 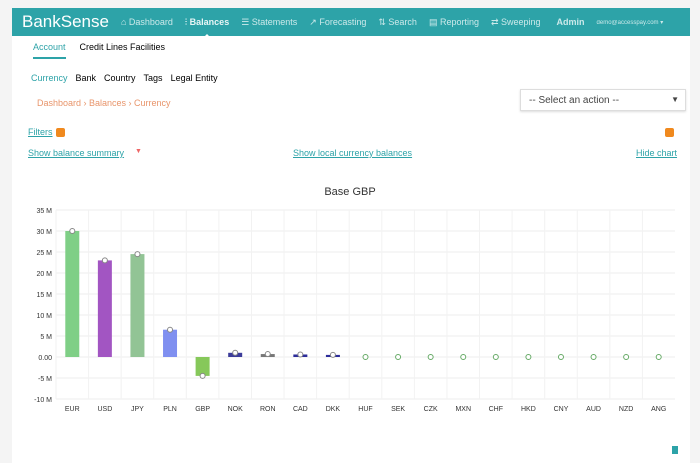 What do you see at coordinates (267, 354) in the screenshot?
I see `point-ron` at bounding box center [267, 354].